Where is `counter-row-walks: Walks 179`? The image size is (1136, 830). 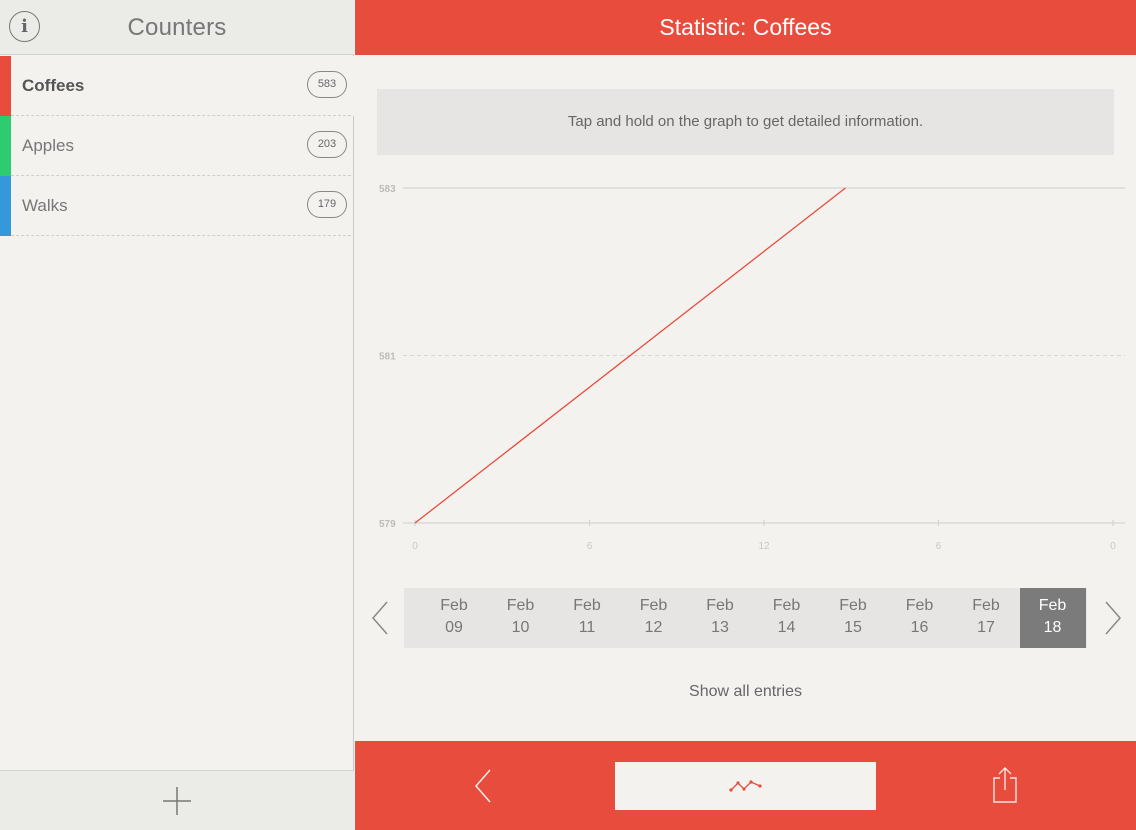
counter-row-walks: Walks 179 is located at coordinates (177, 206).